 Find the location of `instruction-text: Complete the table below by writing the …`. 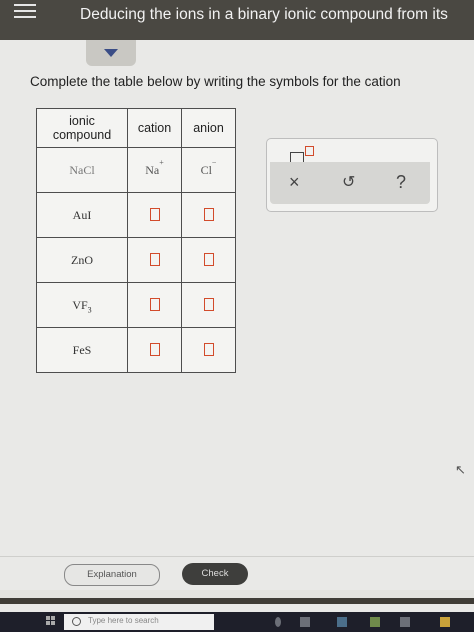

instruction-text: Complete the table below by writing the … is located at coordinates (215, 81).